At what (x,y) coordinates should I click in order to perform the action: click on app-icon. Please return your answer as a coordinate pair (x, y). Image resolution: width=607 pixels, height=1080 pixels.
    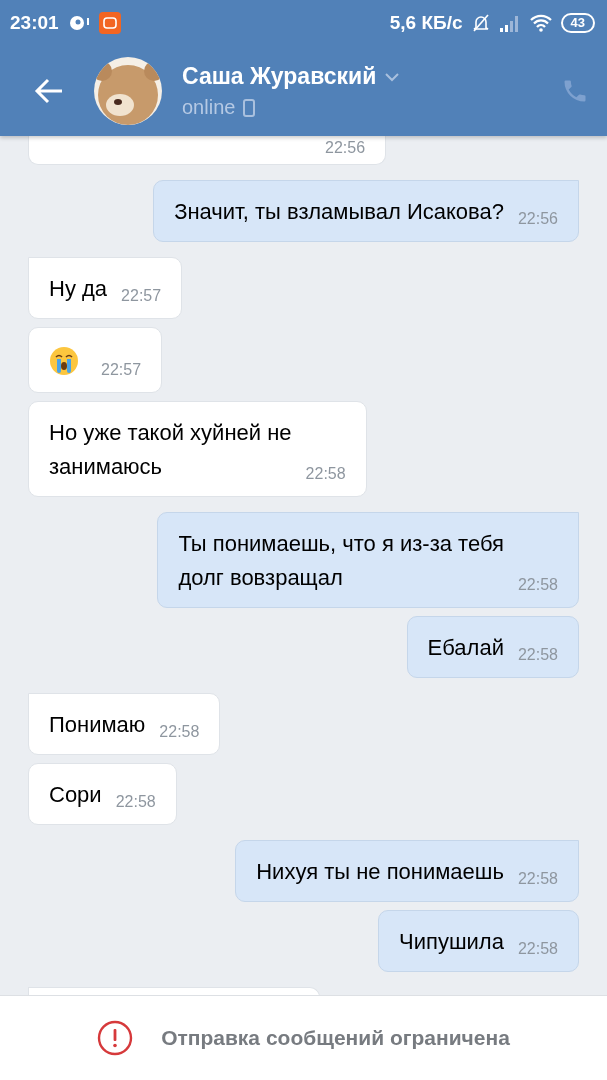
    Looking at the image, I should click on (109, 23).